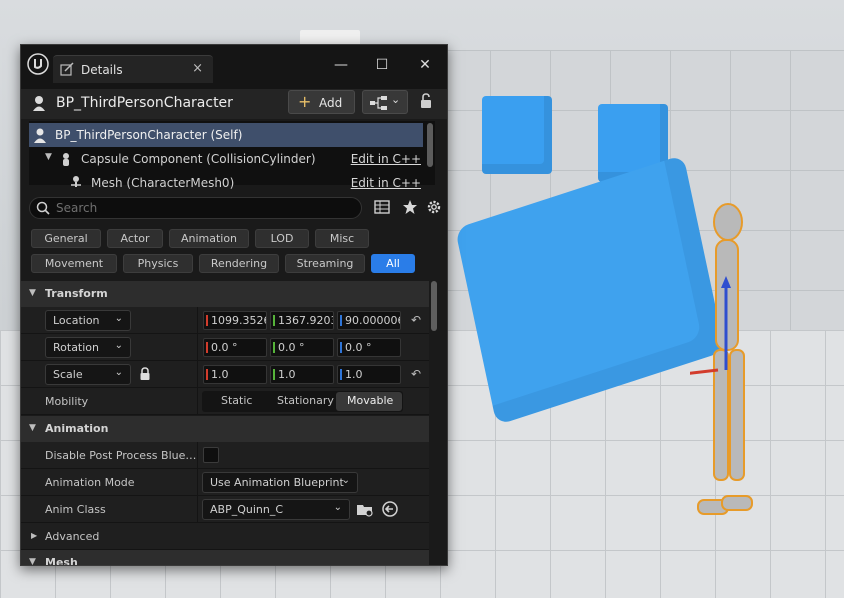  I want to click on window-titlebar: Details × — ☐ ✕, so click(234, 69).